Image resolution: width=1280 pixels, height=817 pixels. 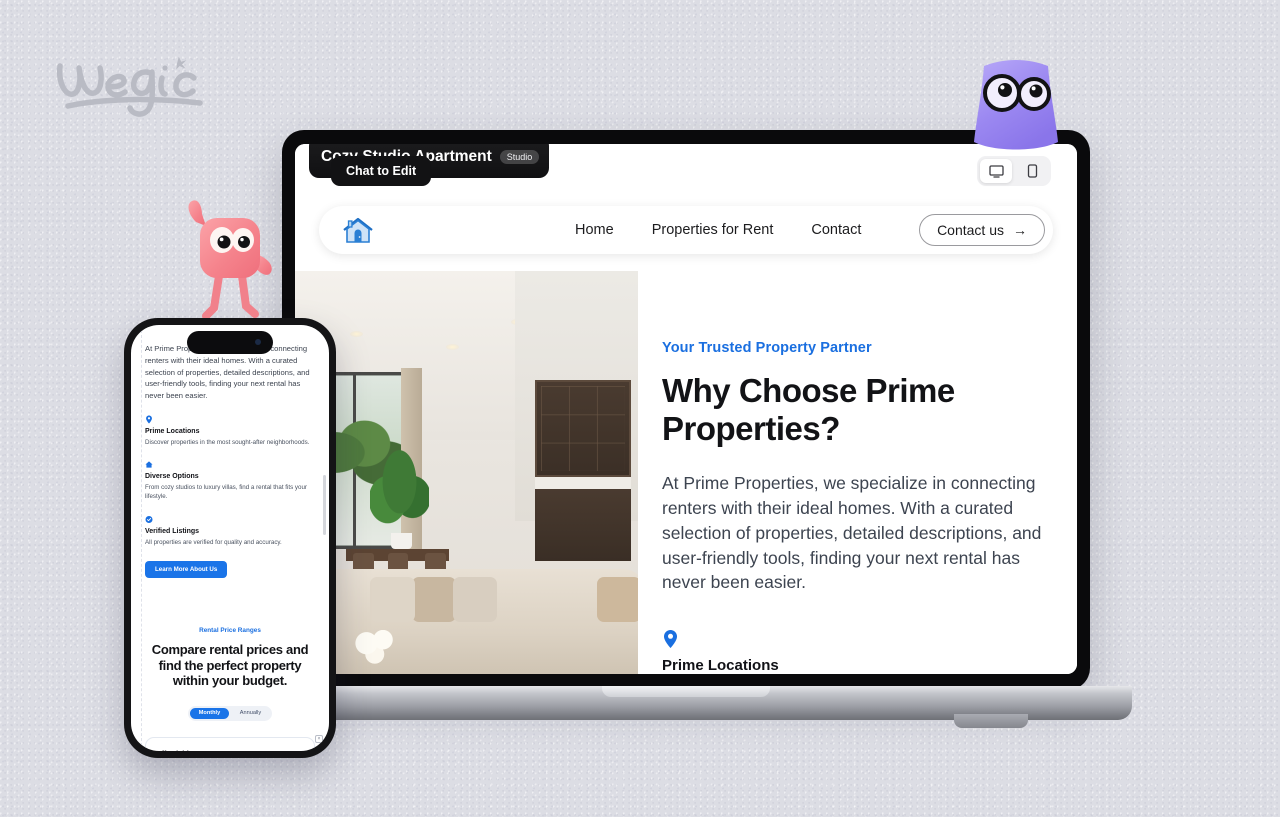 What do you see at coordinates (172, 531) in the screenshot?
I see `phone-feature-title: Verified Listings` at bounding box center [172, 531].